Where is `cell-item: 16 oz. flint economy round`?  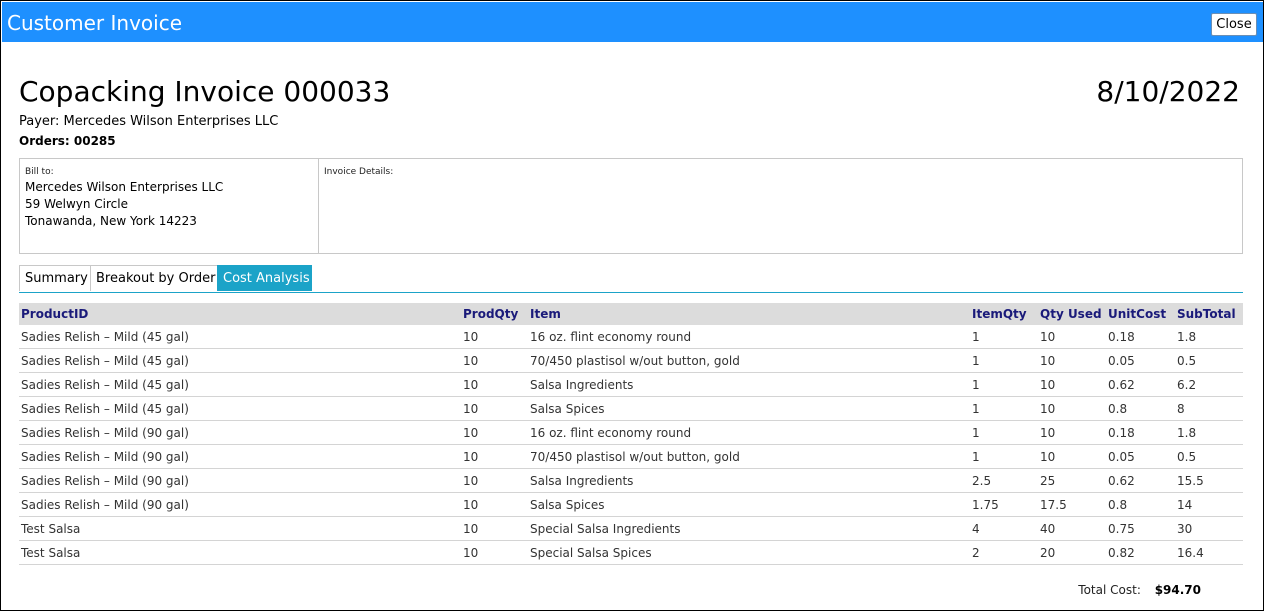
cell-item: 16 oz. flint economy round is located at coordinates (611, 433).